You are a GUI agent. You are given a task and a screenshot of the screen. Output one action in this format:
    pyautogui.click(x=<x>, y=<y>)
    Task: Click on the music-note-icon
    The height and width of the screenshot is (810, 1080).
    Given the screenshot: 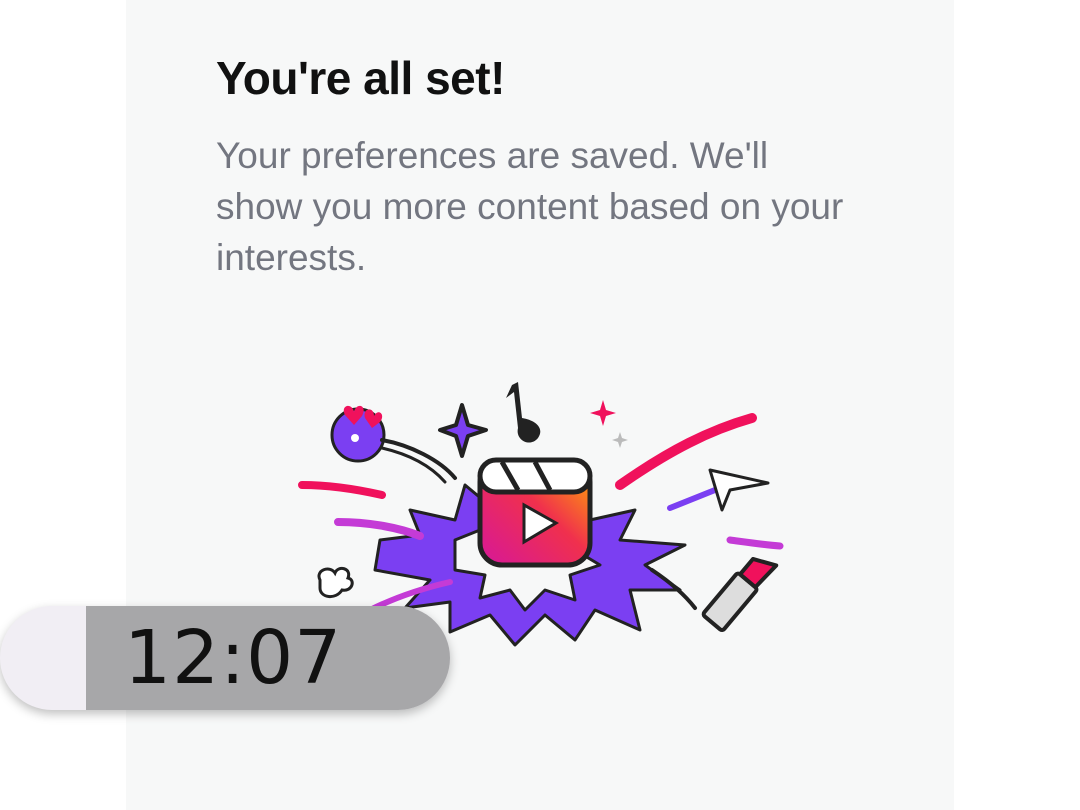 What is the action you would take?
    pyautogui.click(x=523, y=412)
    